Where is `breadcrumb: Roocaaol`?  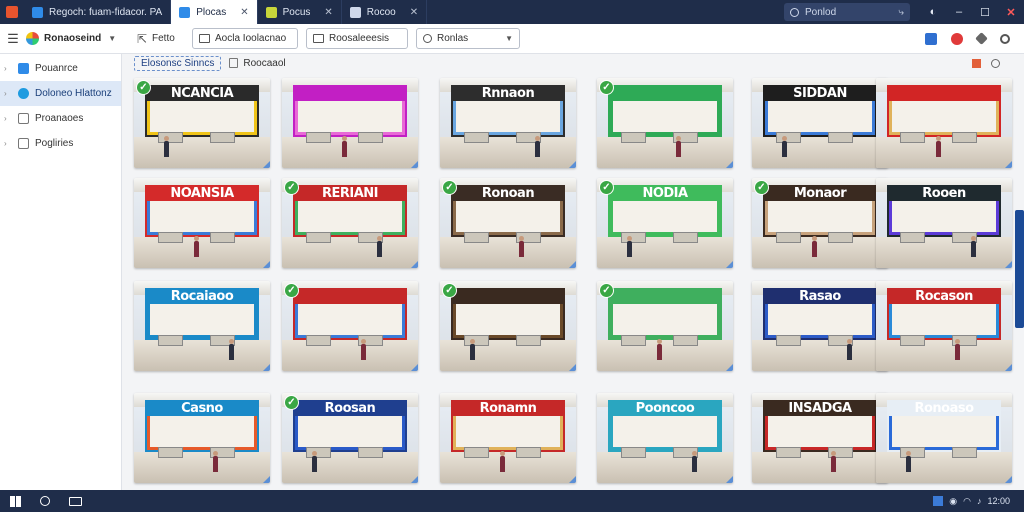
breadcrumb: Roocaaol is located at coordinates (257, 63).